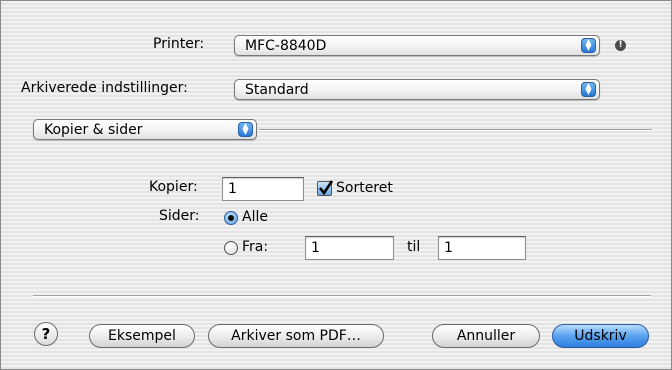 This screenshot has height=370, width=672. I want to click on pages-all-radio, so click(231, 218).